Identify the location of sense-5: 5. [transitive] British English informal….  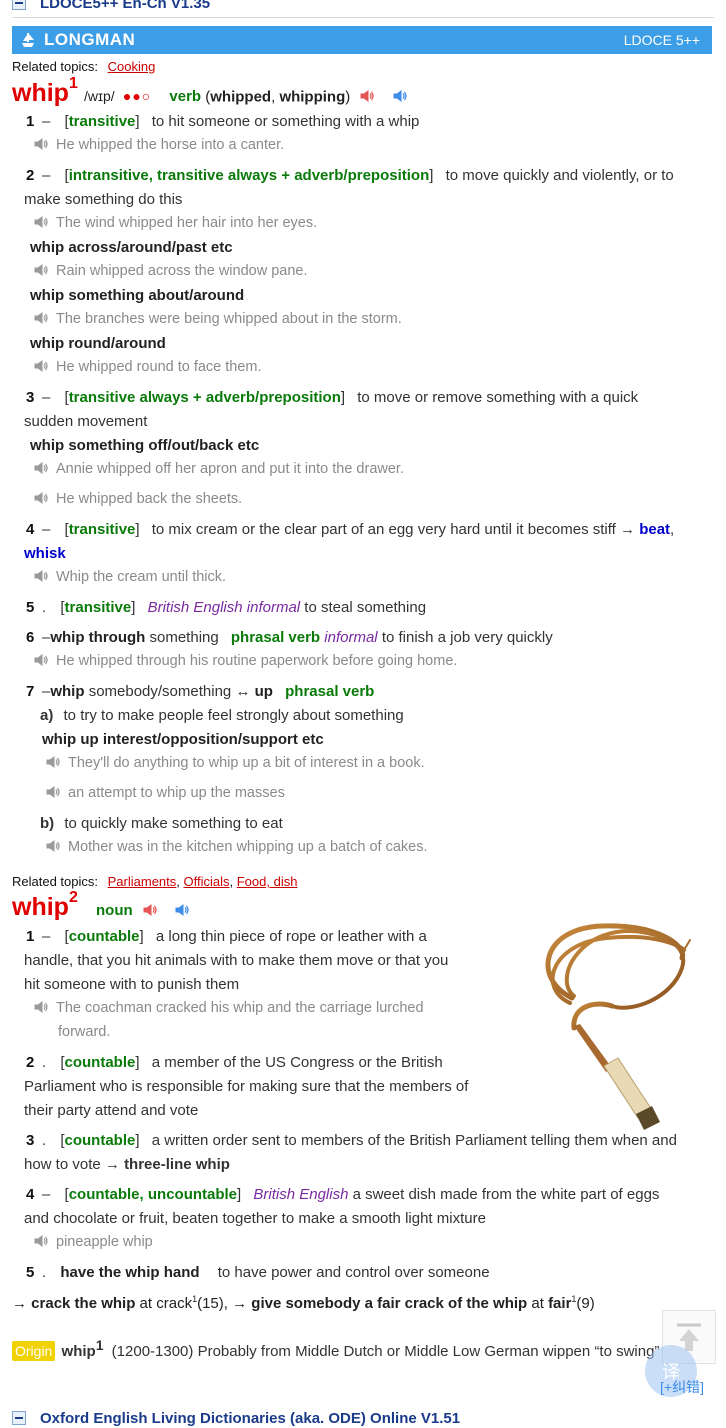
(226, 607).